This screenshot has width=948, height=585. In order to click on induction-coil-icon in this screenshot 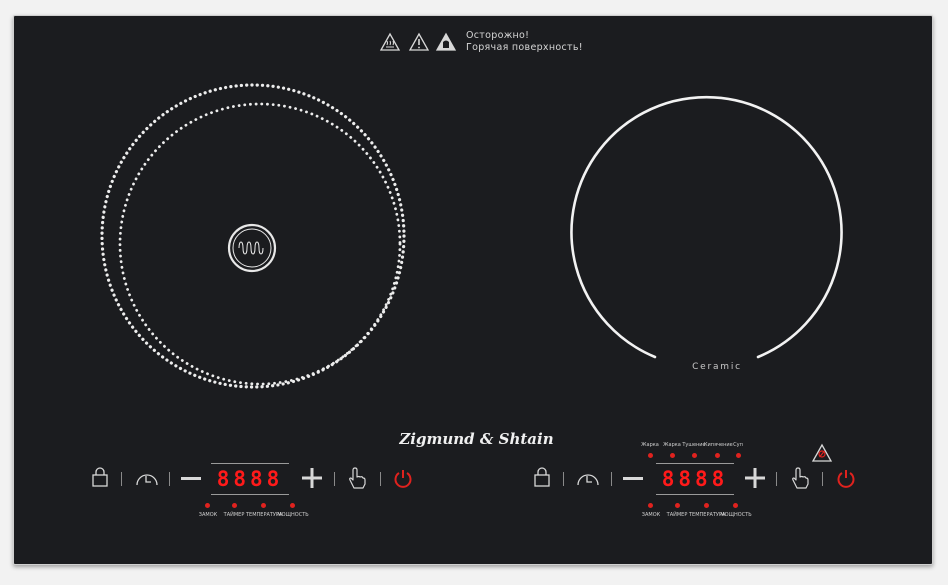, I will do `click(252, 248)`.